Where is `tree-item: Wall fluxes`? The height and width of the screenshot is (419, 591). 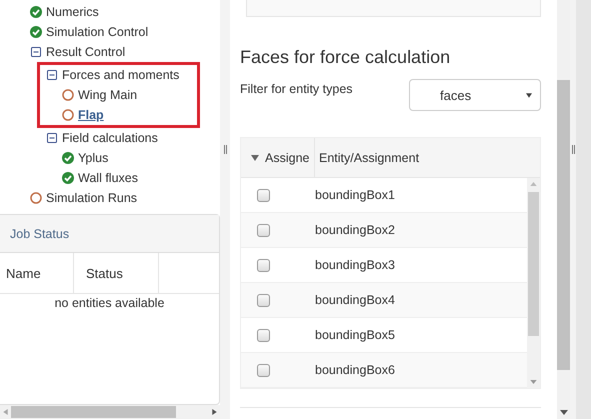
tree-item: Wall fluxes is located at coordinates (108, 178).